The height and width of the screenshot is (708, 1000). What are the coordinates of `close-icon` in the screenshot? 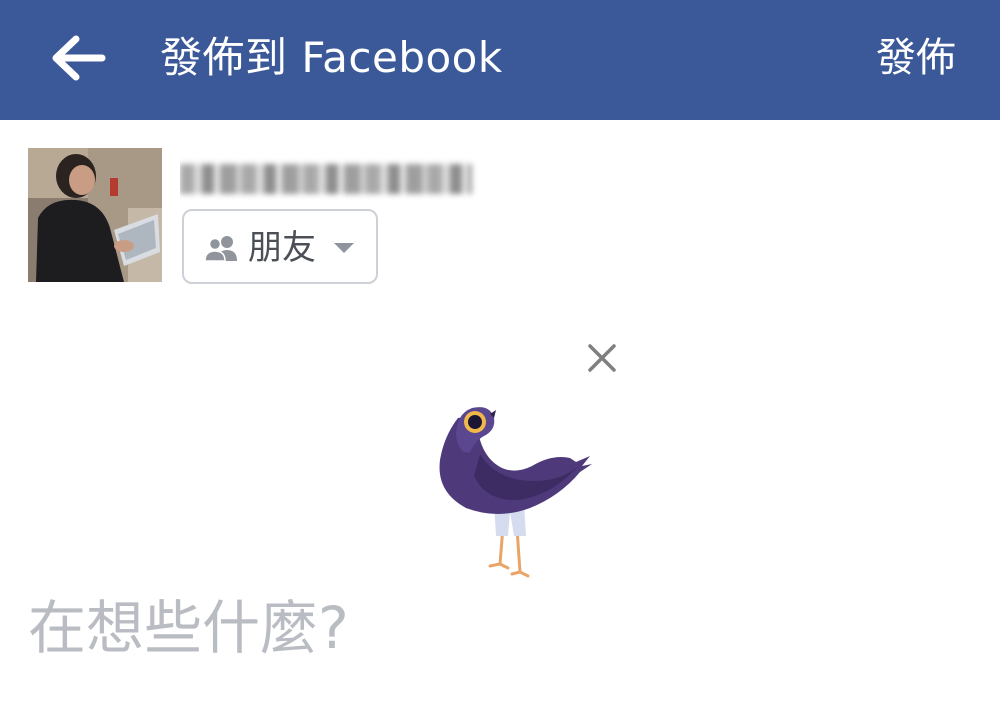 It's located at (602, 358).